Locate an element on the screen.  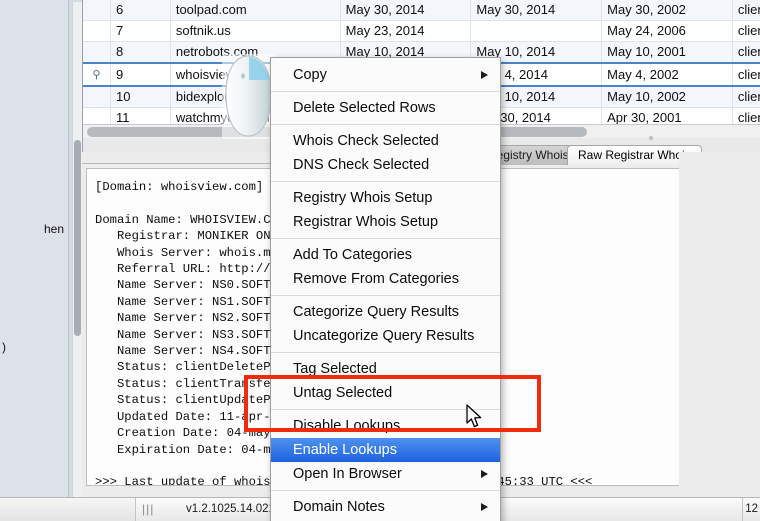
menu-item-label: Disable Lookups is located at coordinates (347, 426).